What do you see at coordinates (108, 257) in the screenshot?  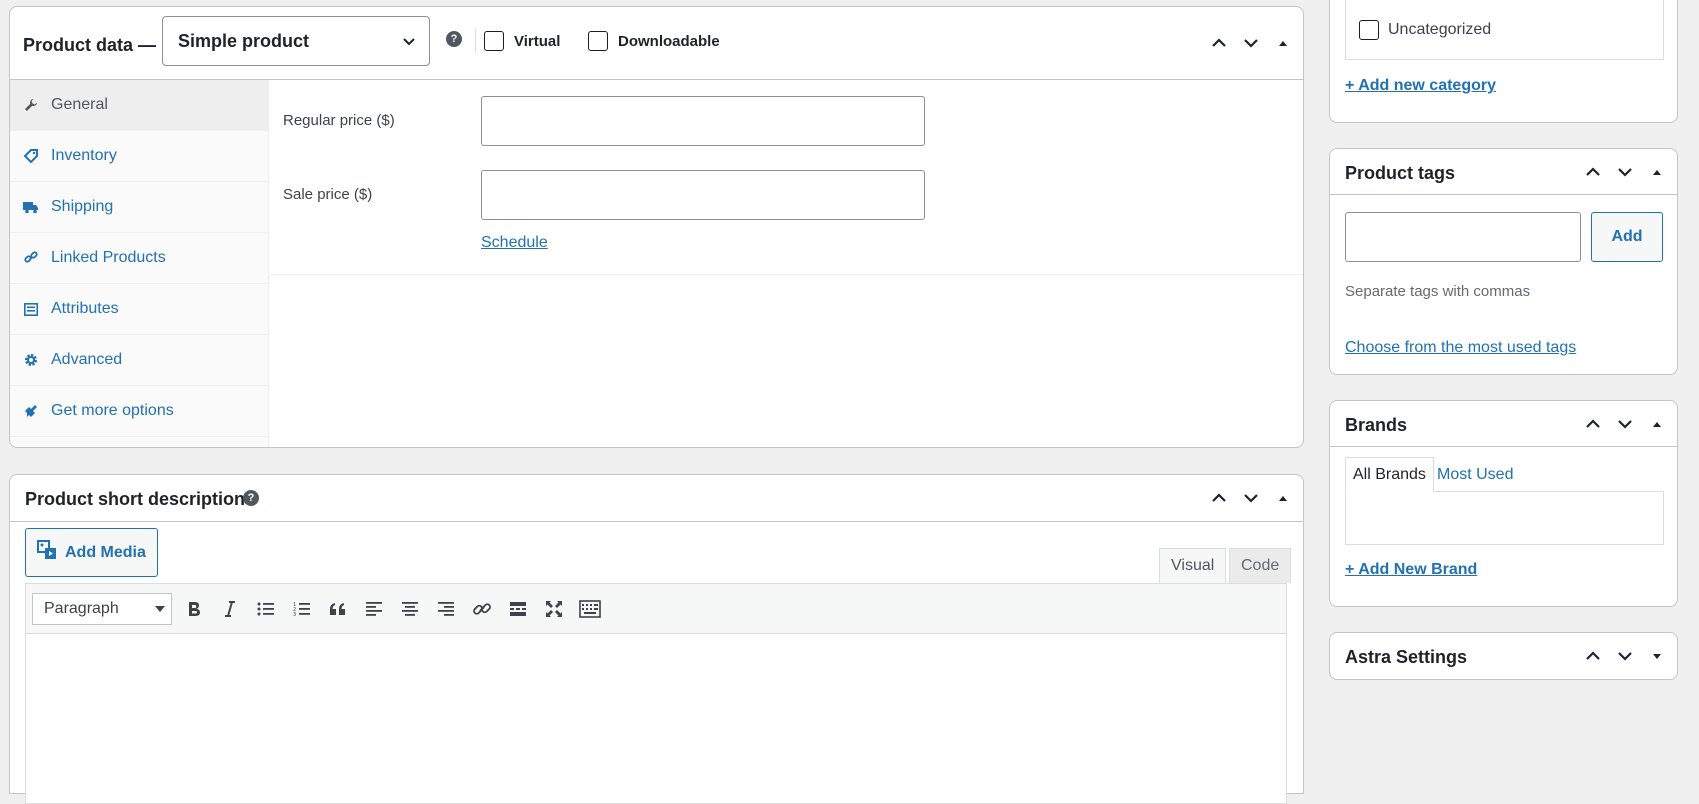 I see `tab-label: Linked Products` at bounding box center [108, 257].